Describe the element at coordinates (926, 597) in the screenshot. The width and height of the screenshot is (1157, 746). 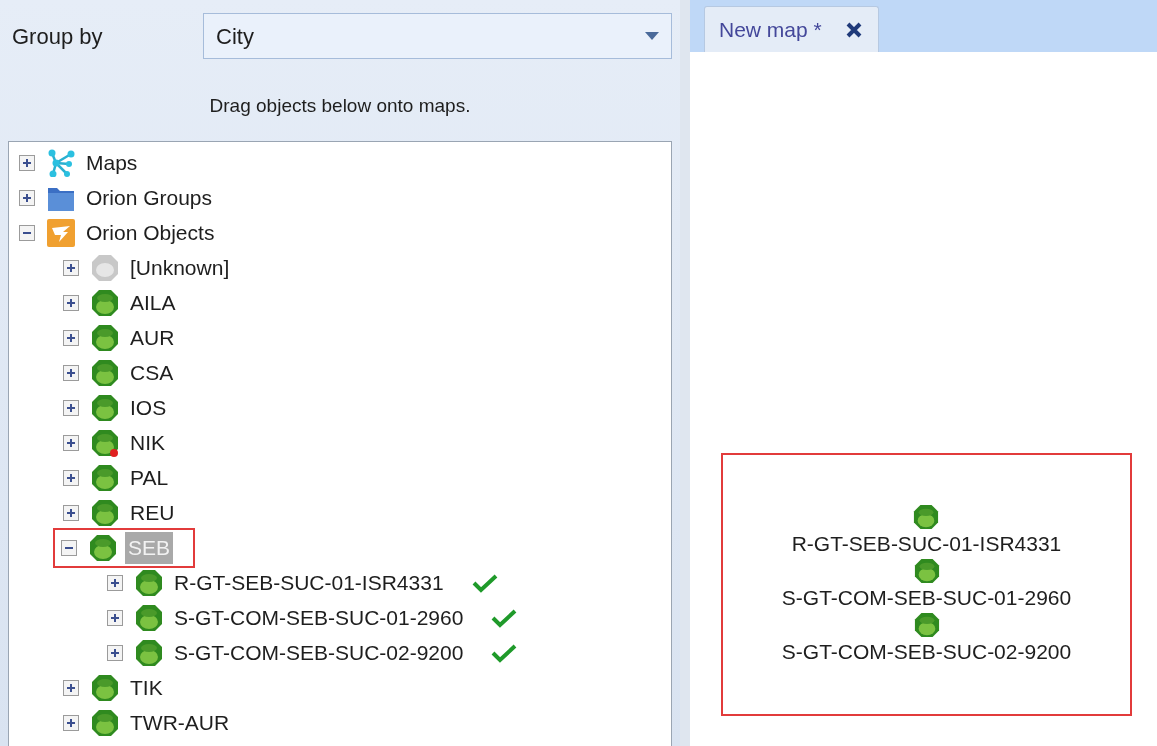
I see `map-node-label: S-GT-COM-SEB-SUC-01-2960` at that location.